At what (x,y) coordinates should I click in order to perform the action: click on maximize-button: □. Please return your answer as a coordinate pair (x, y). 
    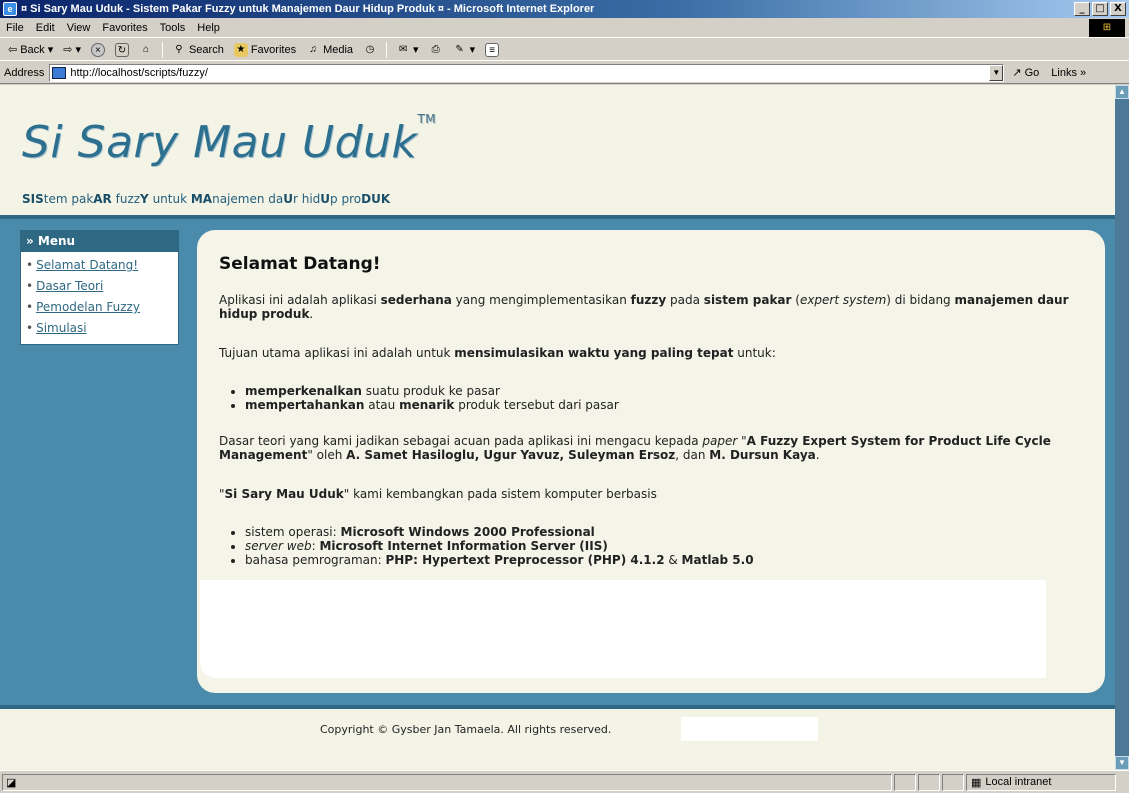
    Looking at the image, I should click on (1100, 9).